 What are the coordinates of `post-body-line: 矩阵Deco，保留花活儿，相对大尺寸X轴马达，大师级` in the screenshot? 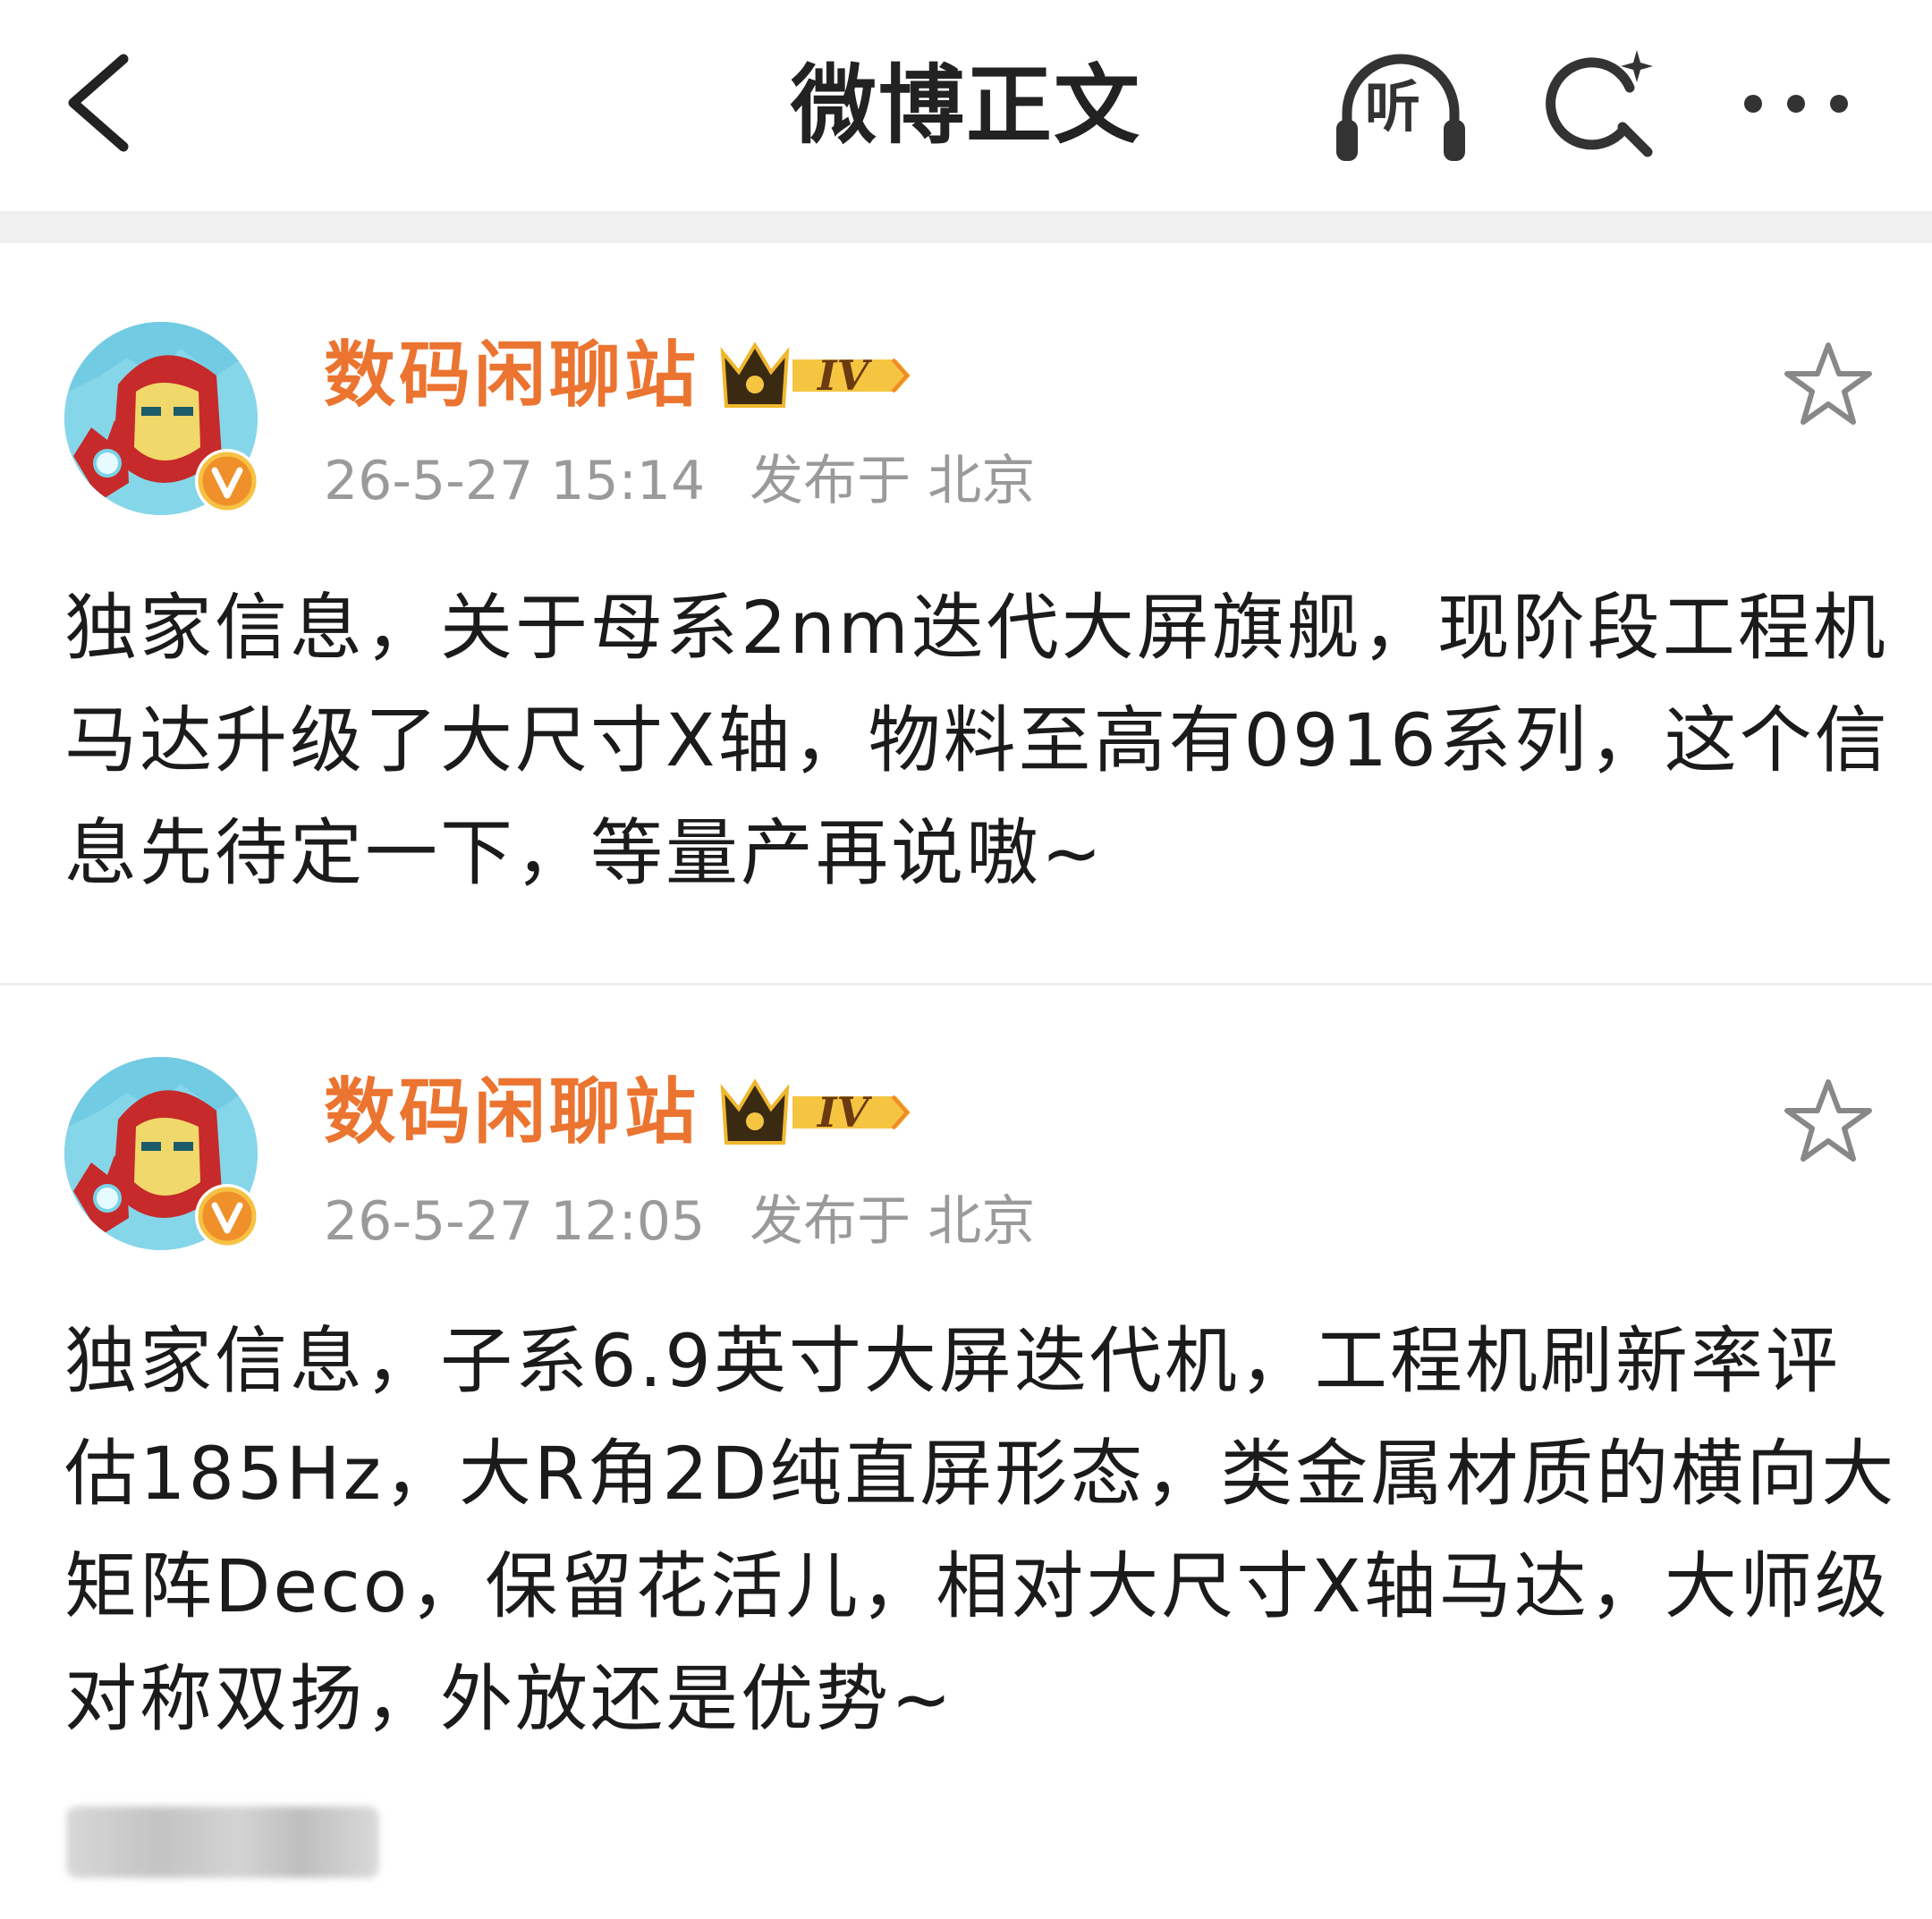 It's located at (977, 1587).